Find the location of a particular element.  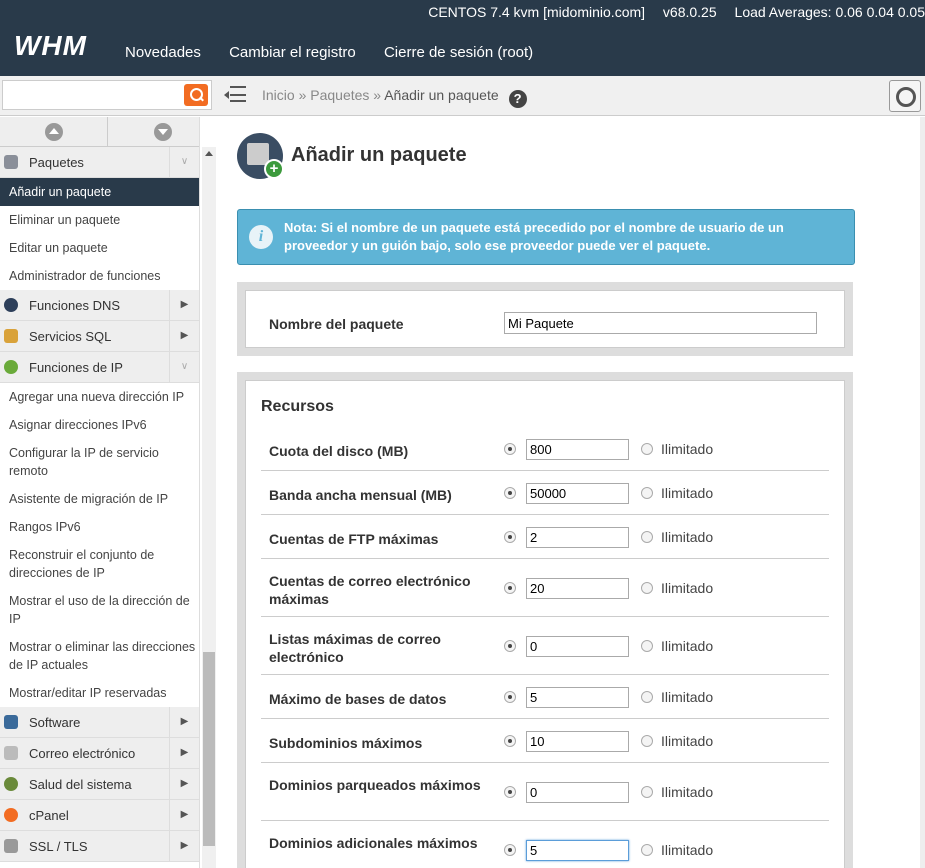

subdomains-radio-unlimited is located at coordinates (647, 741).